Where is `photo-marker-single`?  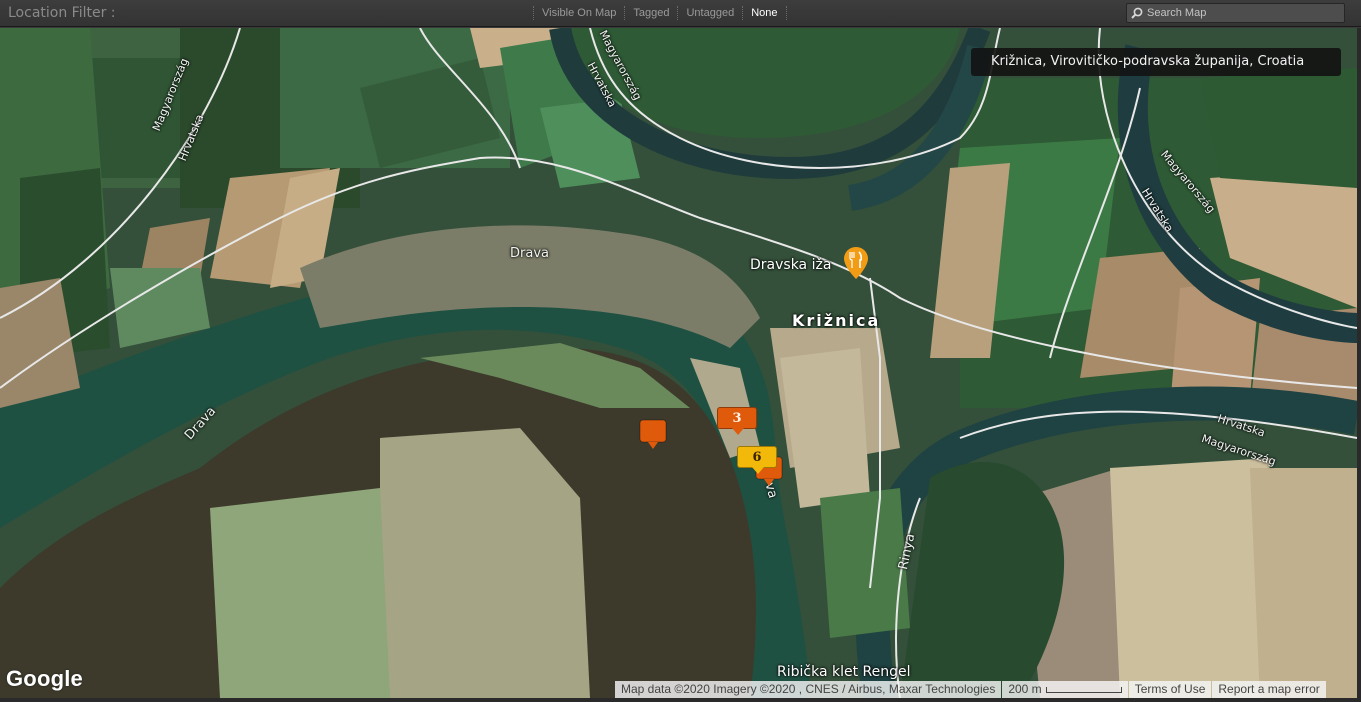 photo-marker-single is located at coordinates (653, 435).